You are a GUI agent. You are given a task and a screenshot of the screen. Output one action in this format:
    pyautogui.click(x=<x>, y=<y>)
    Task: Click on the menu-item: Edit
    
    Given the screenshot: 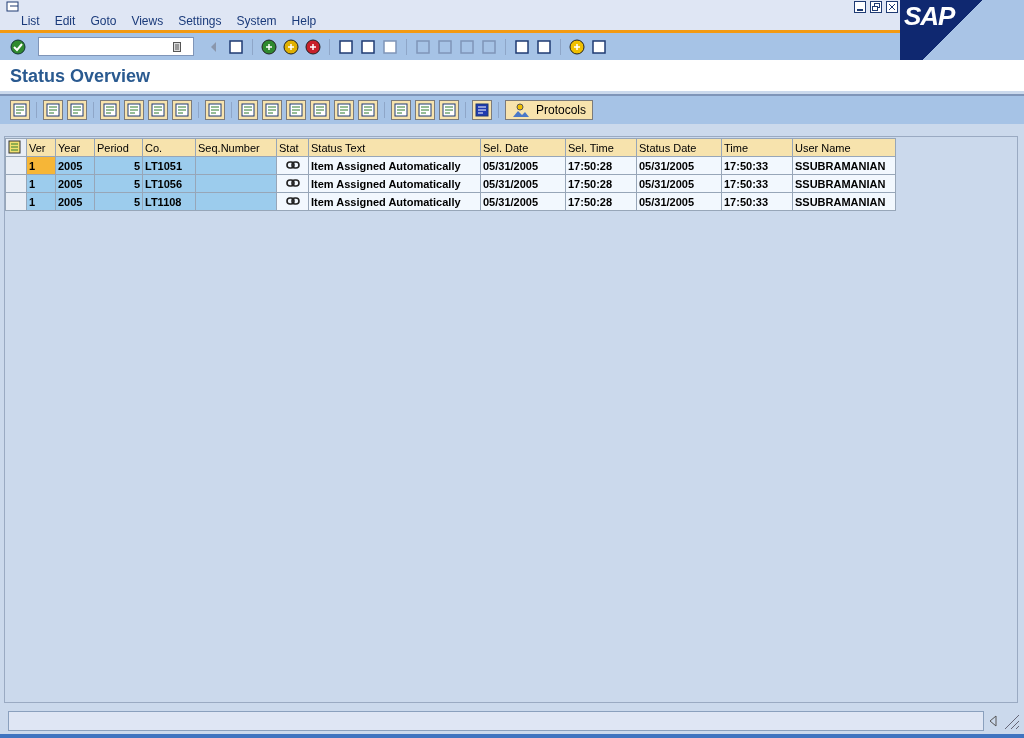 What is the action you would take?
    pyautogui.click(x=65, y=21)
    